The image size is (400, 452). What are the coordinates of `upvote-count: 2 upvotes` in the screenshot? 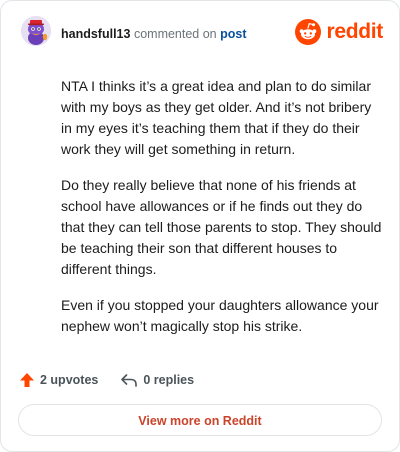 It's located at (69, 380).